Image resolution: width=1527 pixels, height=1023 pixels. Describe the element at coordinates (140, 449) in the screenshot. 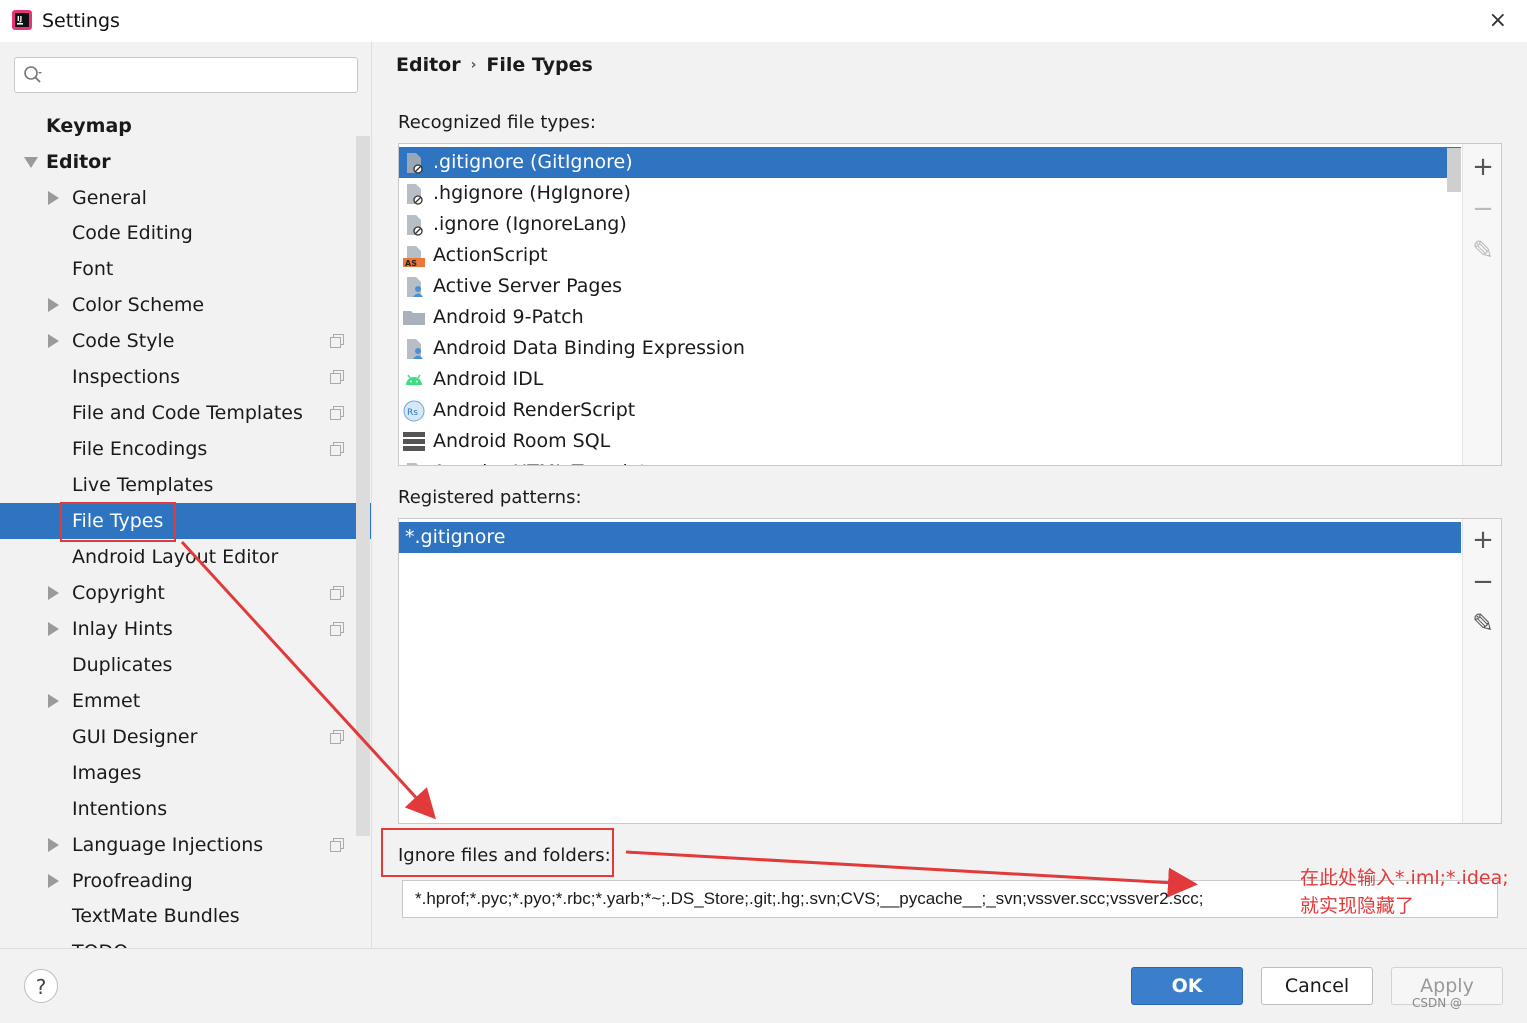

I see `sidebar-item-label: File Encodings` at that location.